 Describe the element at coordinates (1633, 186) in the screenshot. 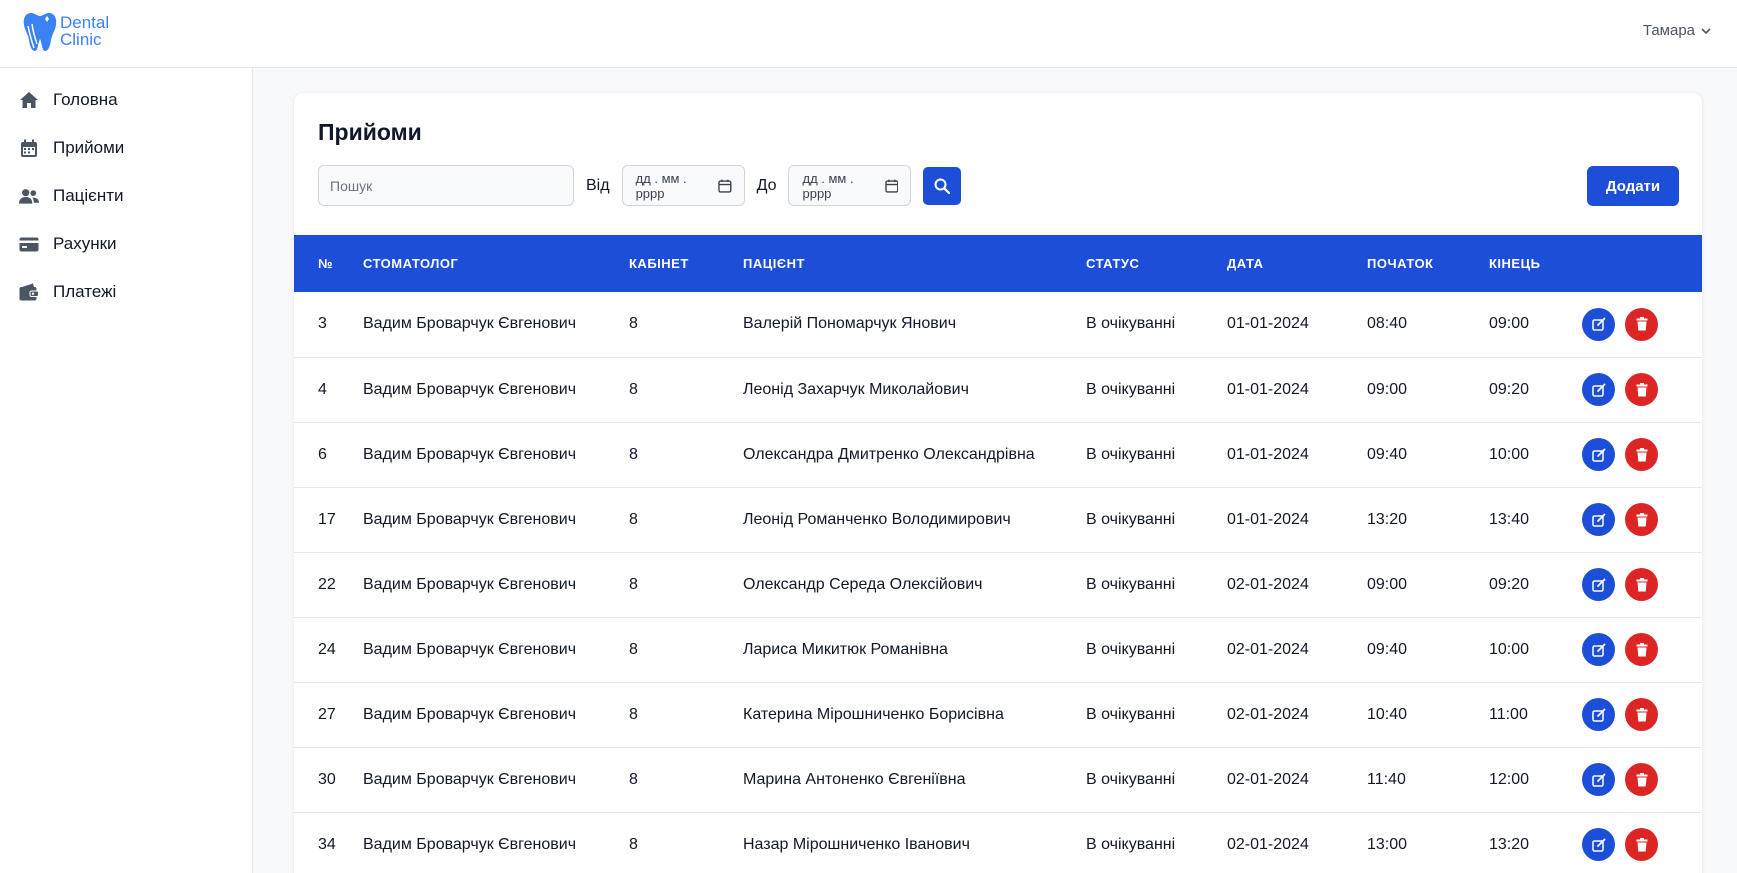

I see `add-appointment-button: Додати` at that location.